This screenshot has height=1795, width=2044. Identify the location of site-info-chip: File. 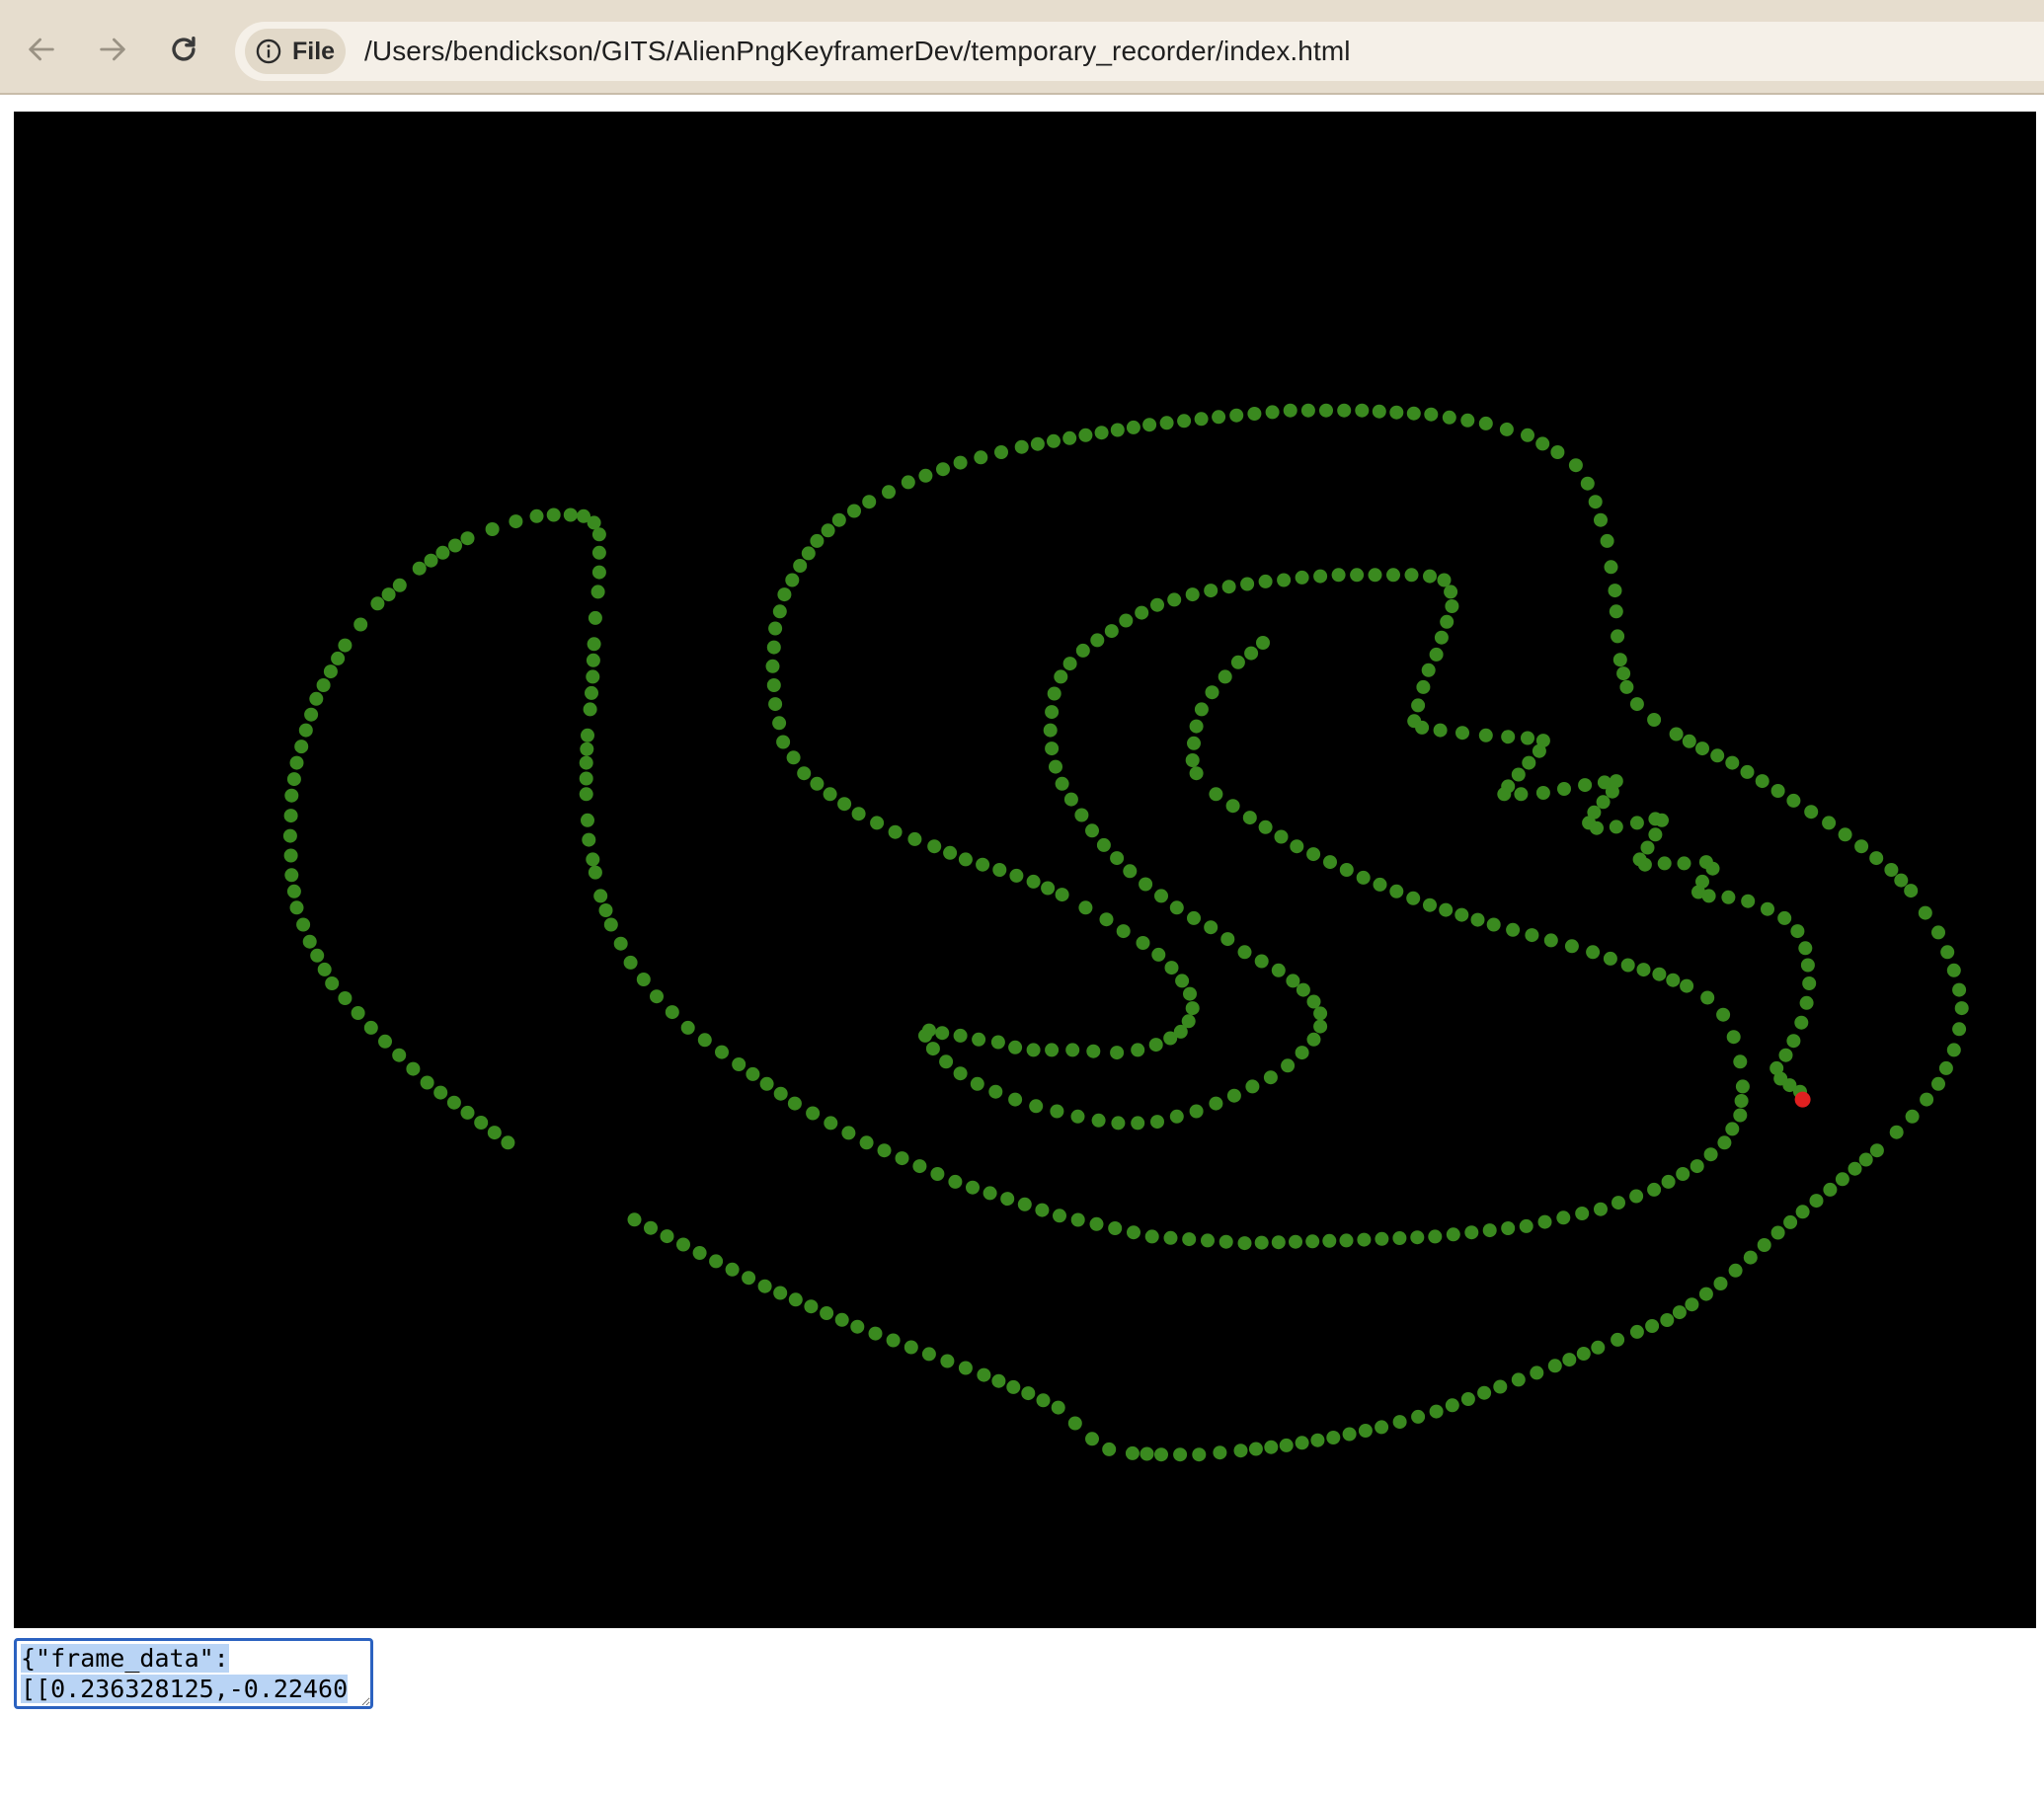
(296, 51).